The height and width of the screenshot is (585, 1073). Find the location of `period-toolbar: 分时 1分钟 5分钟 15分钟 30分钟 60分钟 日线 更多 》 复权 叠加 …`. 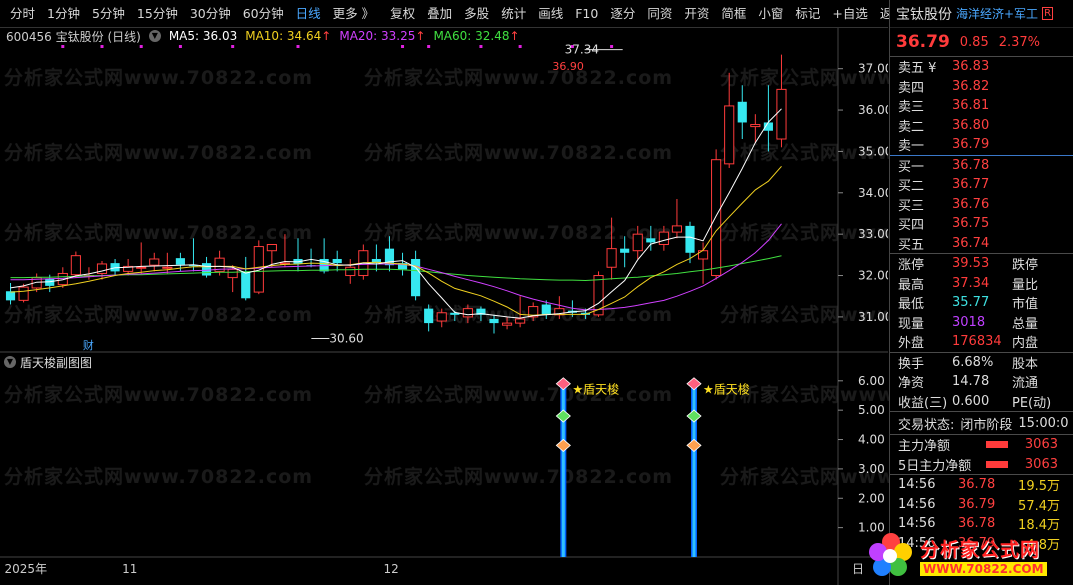

period-toolbar: 分时 1分钟 5分钟 15分钟 30分钟 60分钟 日线 更多 》 复权 叠加 … is located at coordinates (452, 14).